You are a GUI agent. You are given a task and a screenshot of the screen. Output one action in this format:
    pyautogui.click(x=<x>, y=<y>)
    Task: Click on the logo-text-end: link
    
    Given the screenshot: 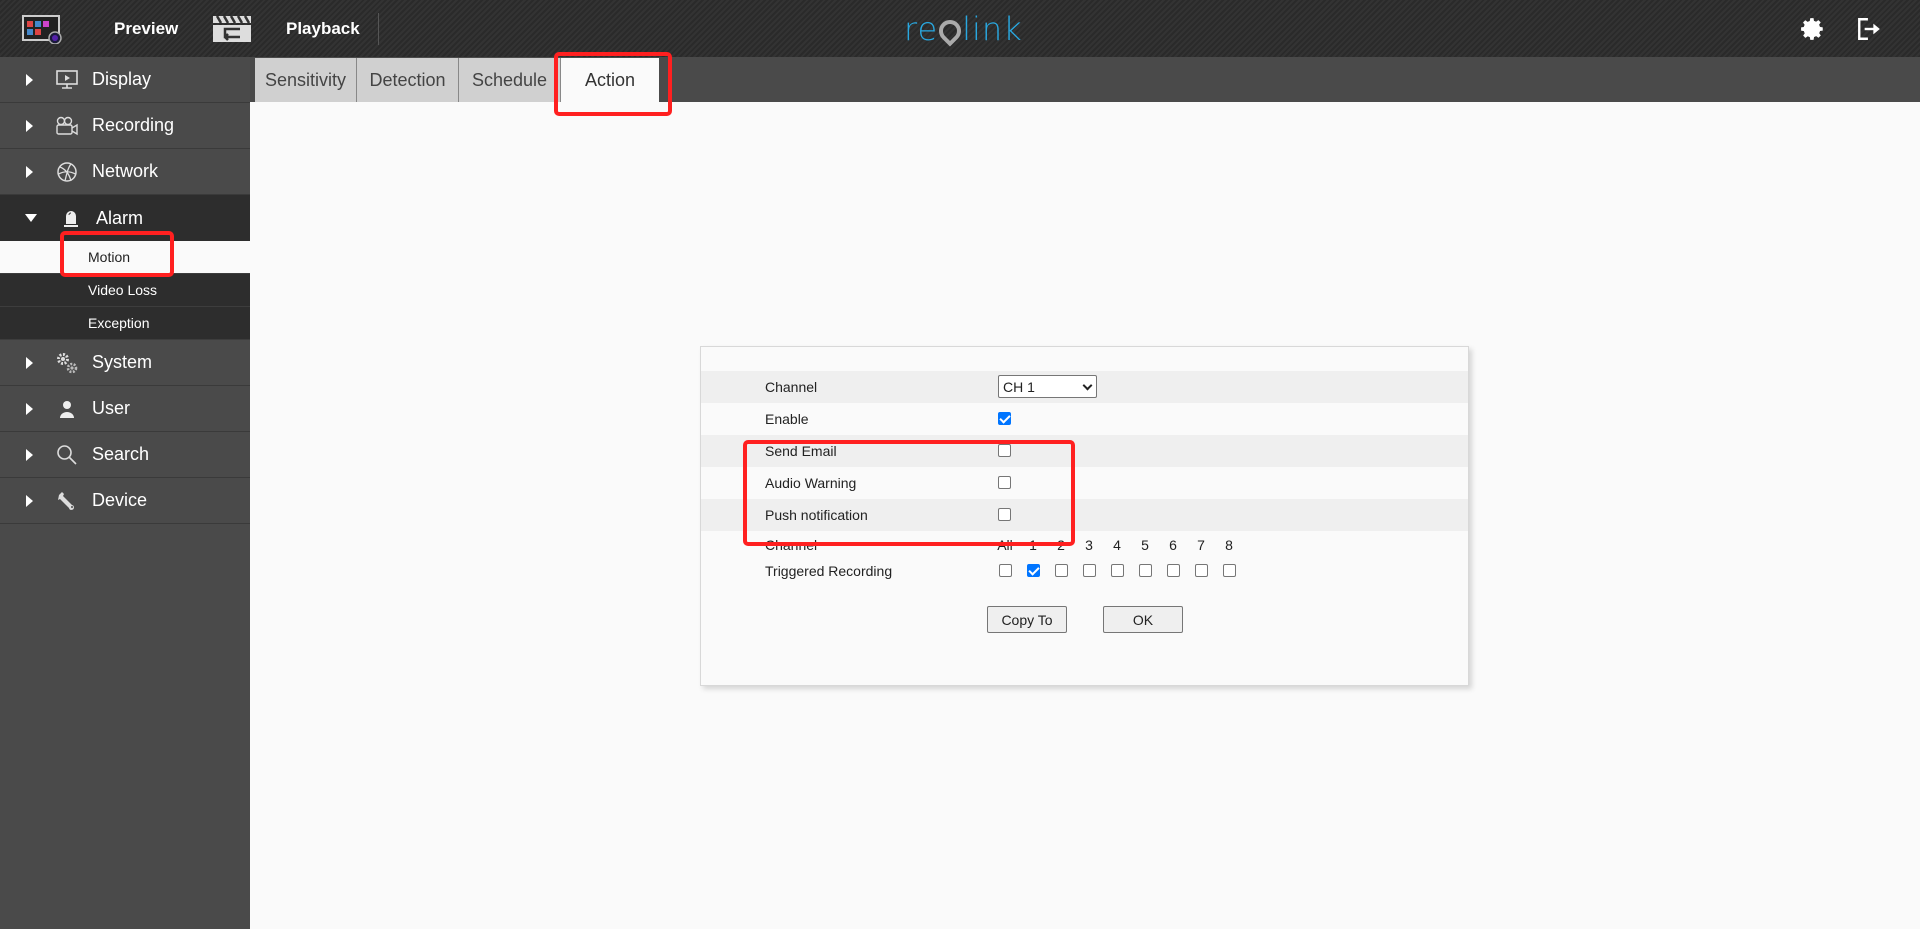 What is the action you would take?
    pyautogui.click(x=992, y=29)
    